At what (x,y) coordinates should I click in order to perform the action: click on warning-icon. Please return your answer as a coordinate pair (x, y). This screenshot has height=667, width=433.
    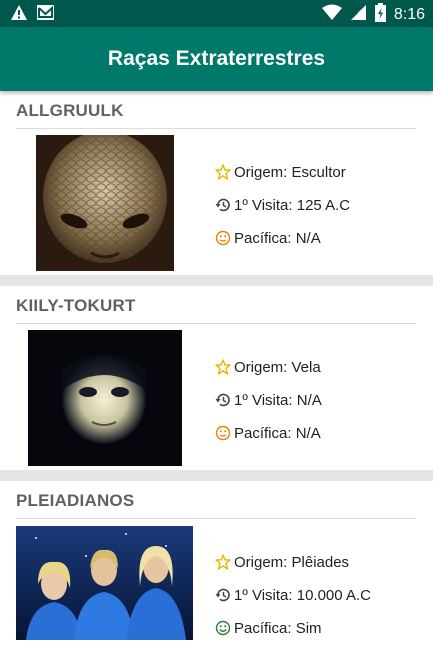
    Looking at the image, I should click on (19, 15).